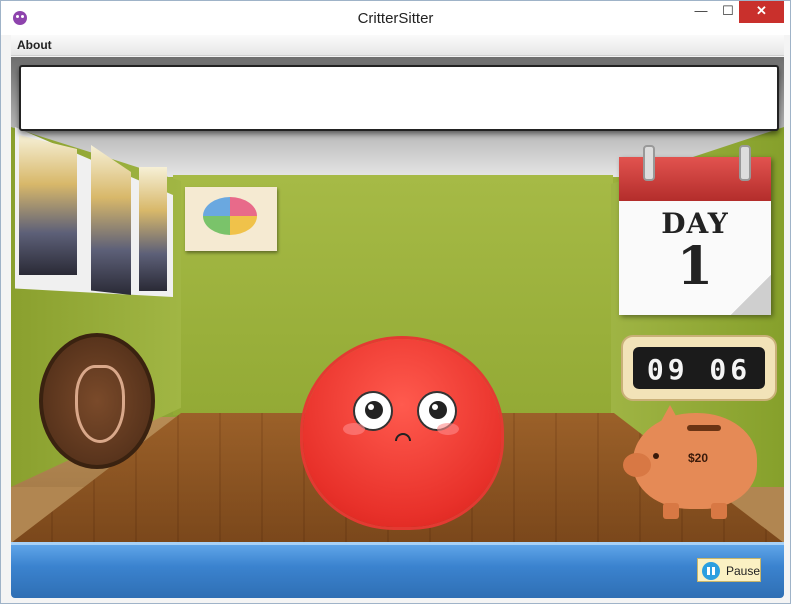 This screenshot has height=604, width=791. I want to click on clock-time: 09 06, so click(699, 369).